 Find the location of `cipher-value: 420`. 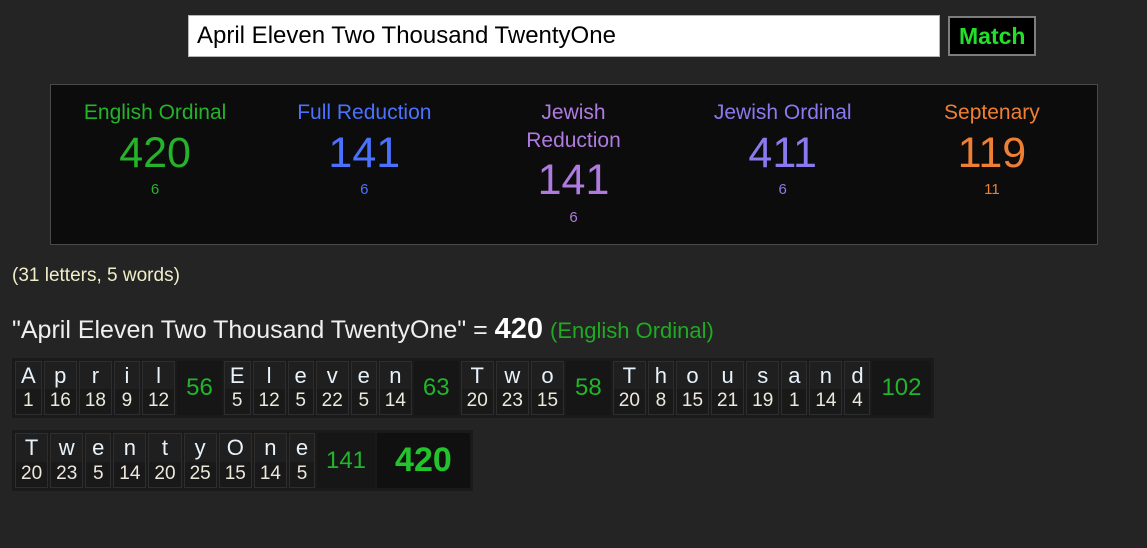

cipher-value: 420 is located at coordinates (155, 152).